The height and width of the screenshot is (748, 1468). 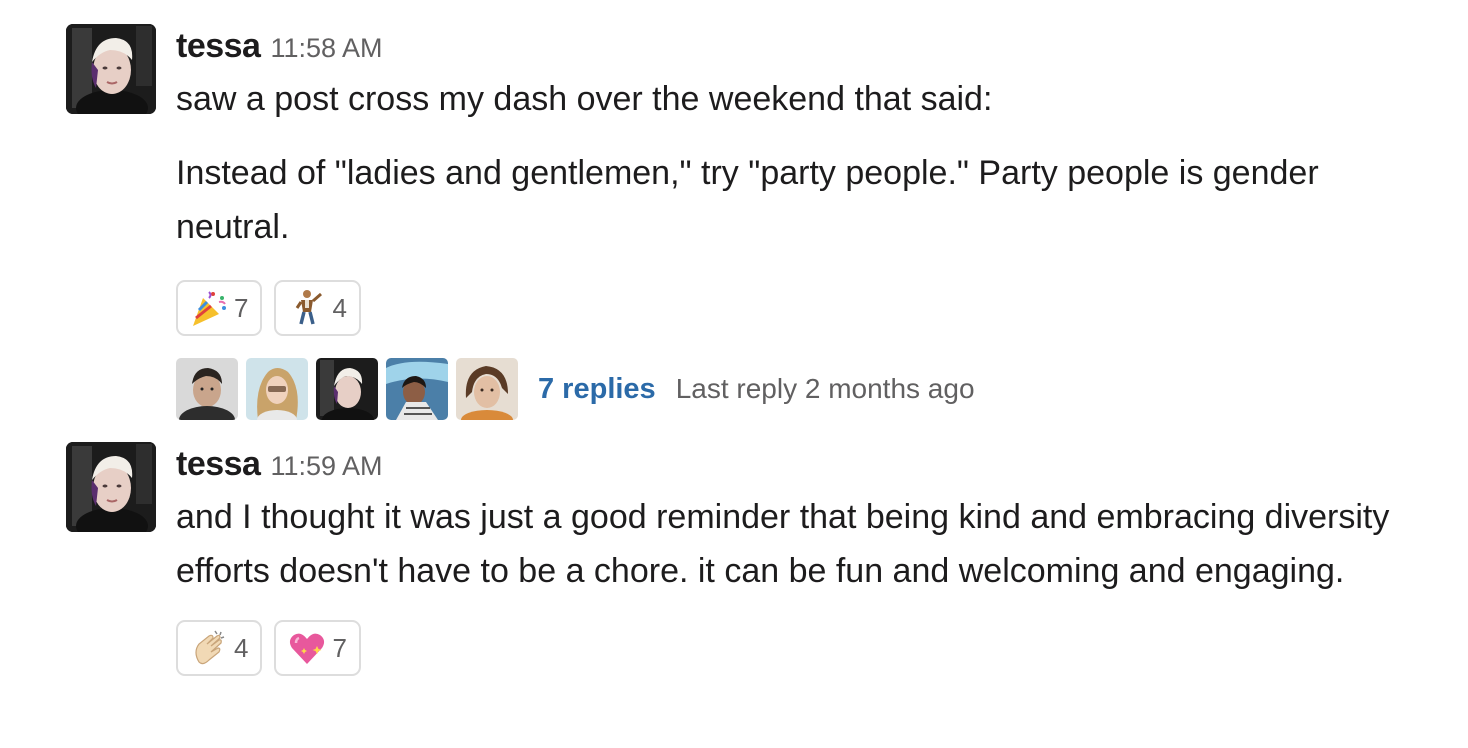 I want to click on thread-summary: 7 replies Last reply 2 months ago, so click(x=806, y=389).